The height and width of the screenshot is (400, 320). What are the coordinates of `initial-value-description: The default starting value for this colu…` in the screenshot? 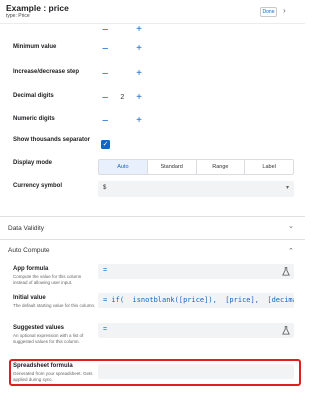 It's located at (54, 305).